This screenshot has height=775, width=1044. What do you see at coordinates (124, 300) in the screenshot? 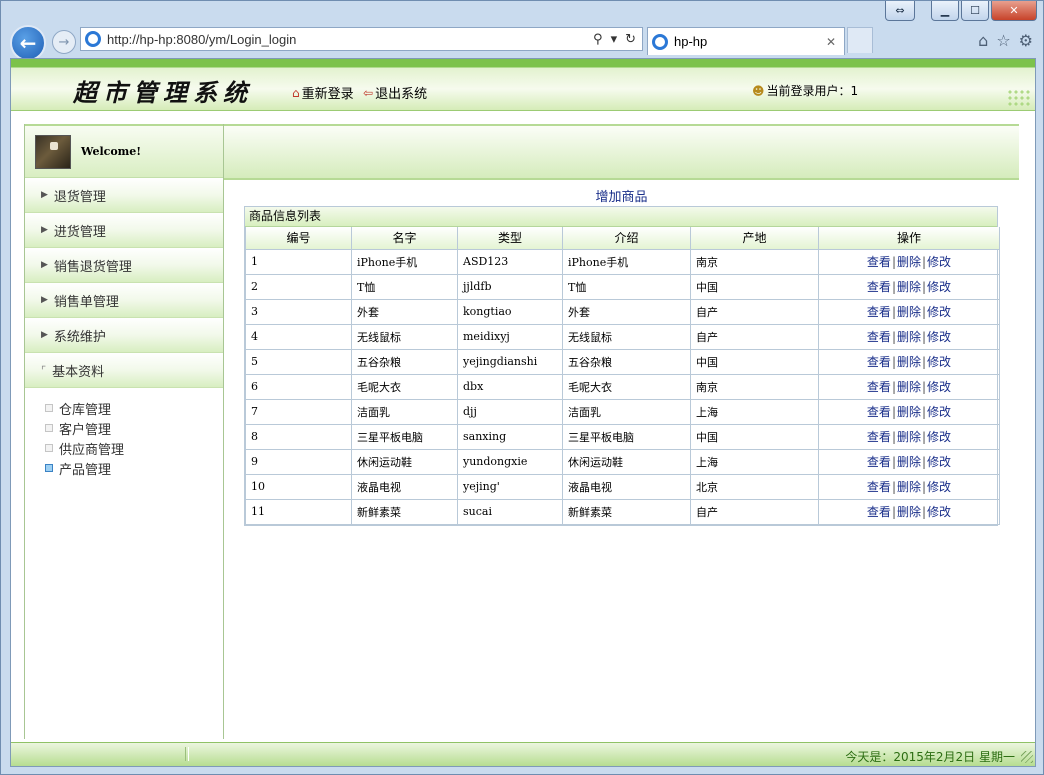
I see `sidebar-item-sales-order: ▶ 销售单管理` at bounding box center [124, 300].